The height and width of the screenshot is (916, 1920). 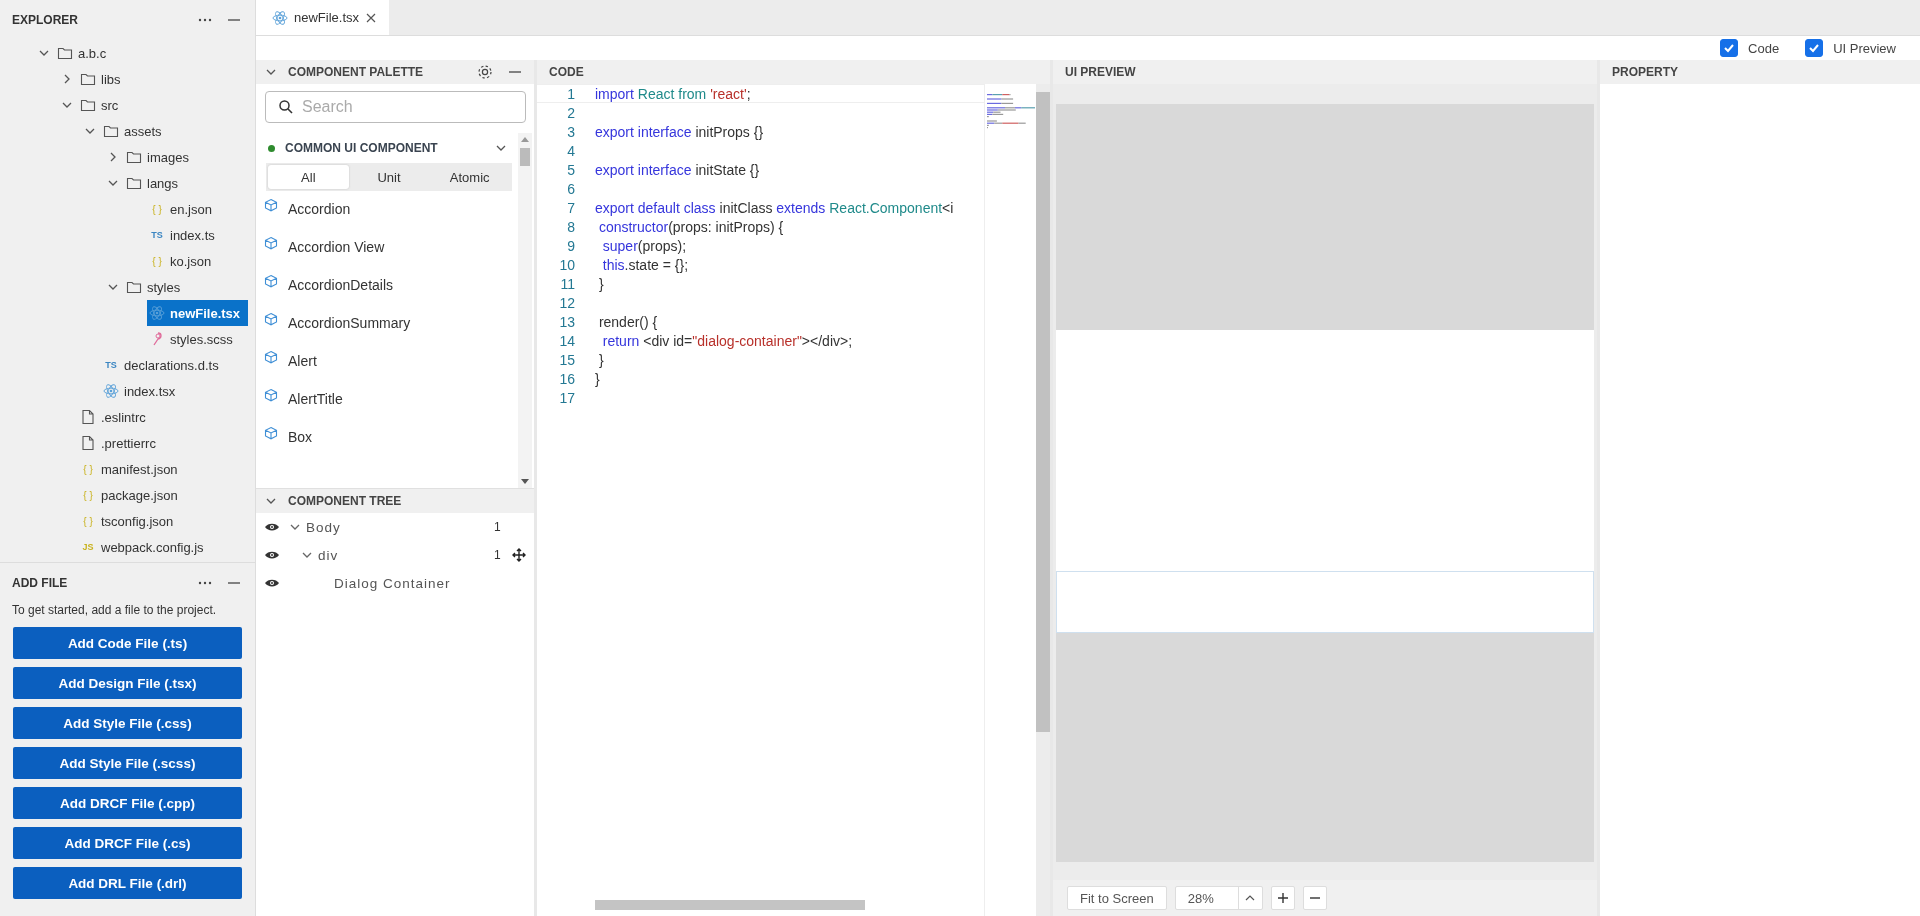 I want to click on line-number: 4, so click(x=570, y=150).